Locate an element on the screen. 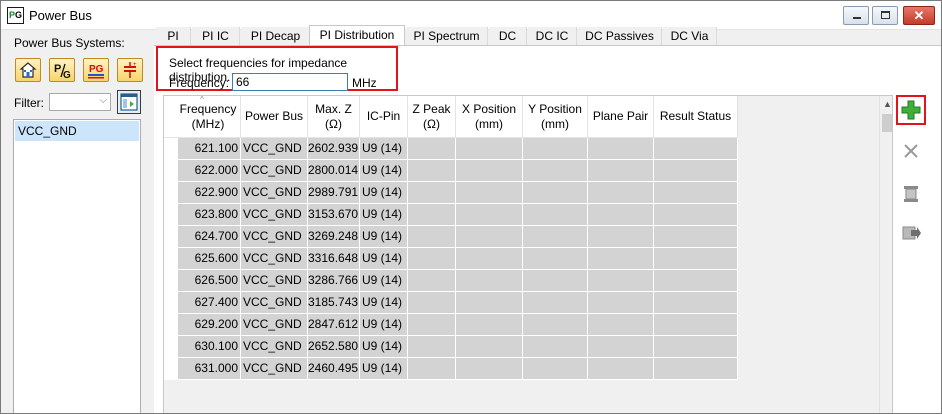  power-ground-planes-icon: PG is located at coordinates (96, 71).